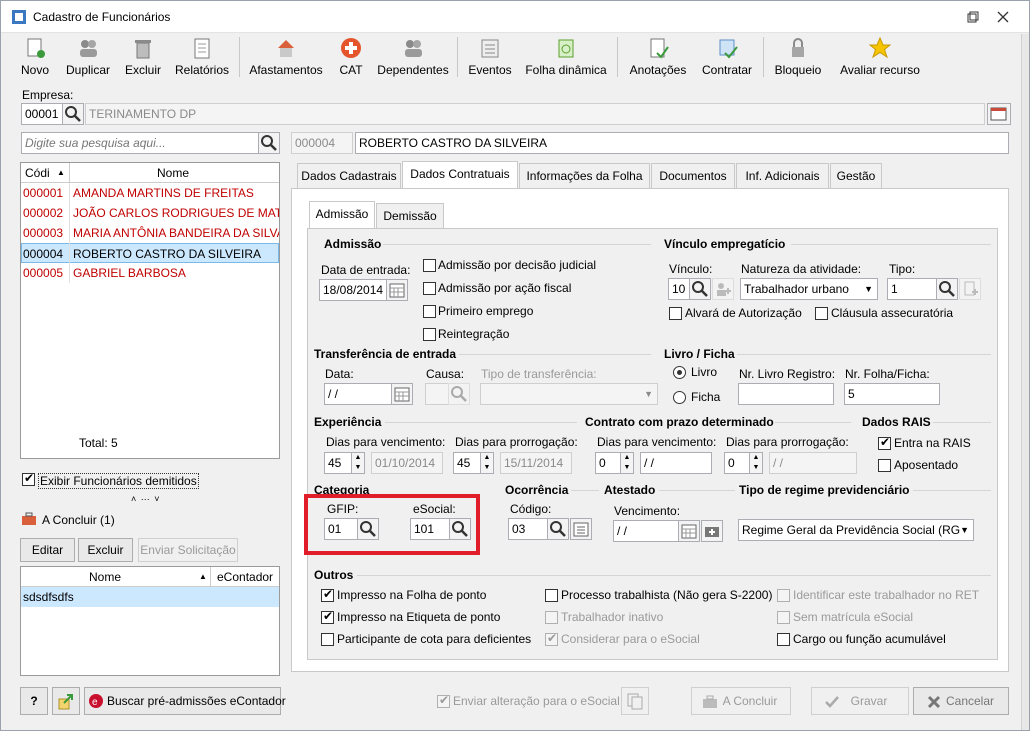  I want to click on ficha-radio, so click(679, 397).